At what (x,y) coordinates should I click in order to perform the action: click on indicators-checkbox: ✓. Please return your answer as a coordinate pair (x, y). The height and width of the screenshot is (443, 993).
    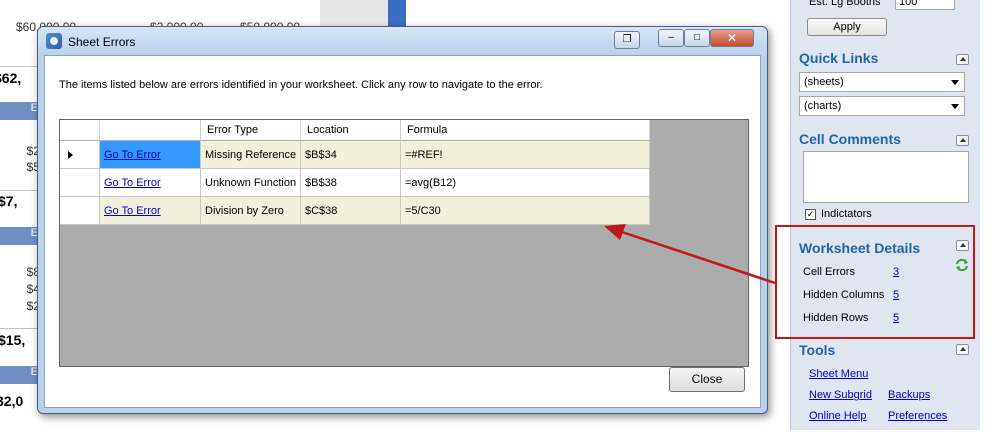
    Looking at the image, I should click on (810, 214).